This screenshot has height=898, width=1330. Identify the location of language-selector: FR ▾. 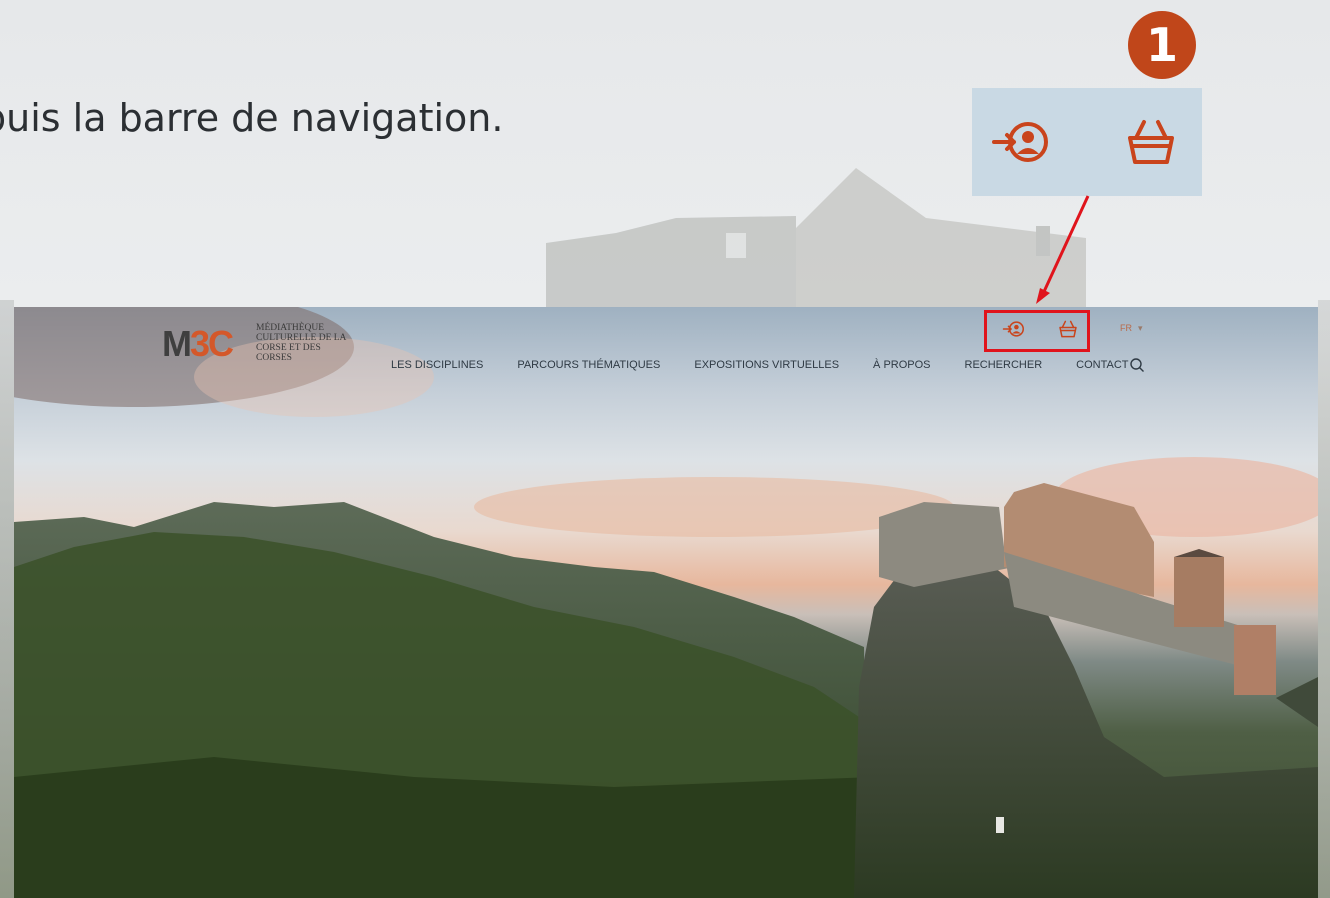
(1131, 328).